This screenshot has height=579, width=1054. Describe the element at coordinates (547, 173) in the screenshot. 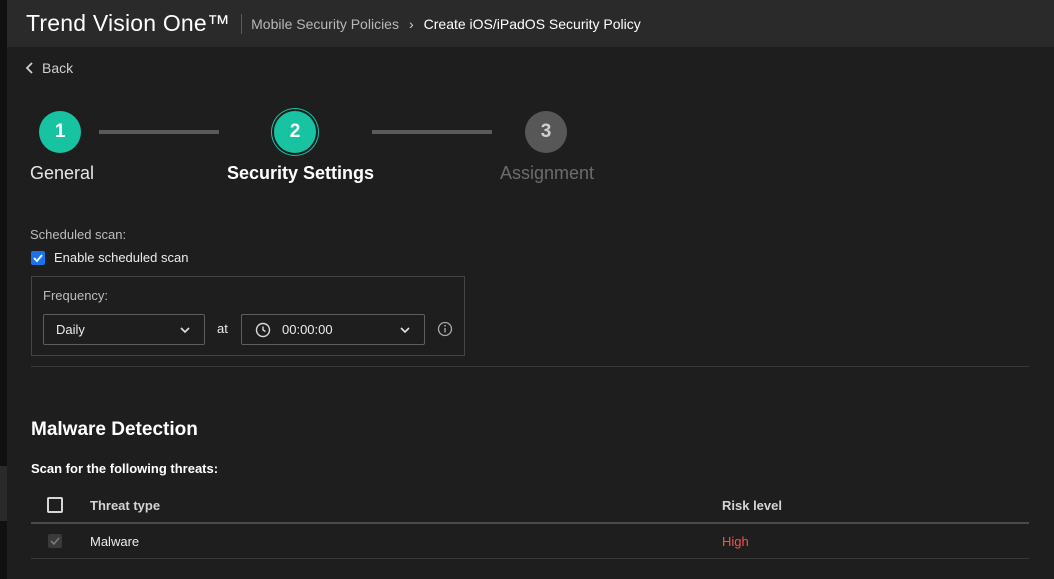

I see `step-3-label: Assignment` at that location.